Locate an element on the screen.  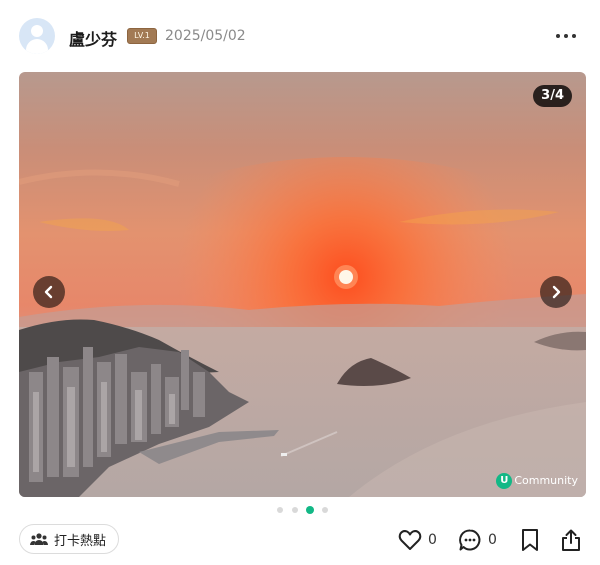
comment-count: 0 is located at coordinates (492, 540).